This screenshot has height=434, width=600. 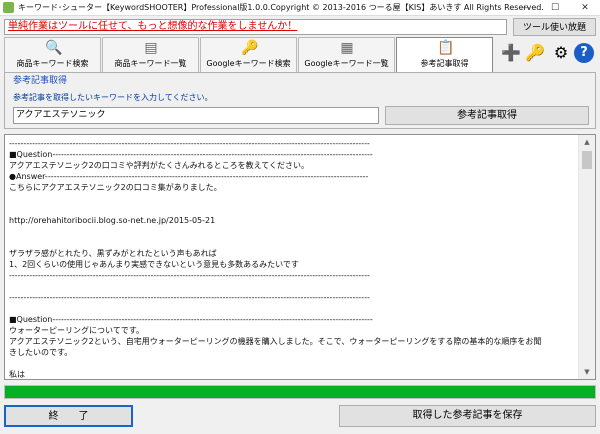 What do you see at coordinates (346, 63) in the screenshot?
I see `tab-label: Googleキーワード一覧` at bounding box center [346, 63].